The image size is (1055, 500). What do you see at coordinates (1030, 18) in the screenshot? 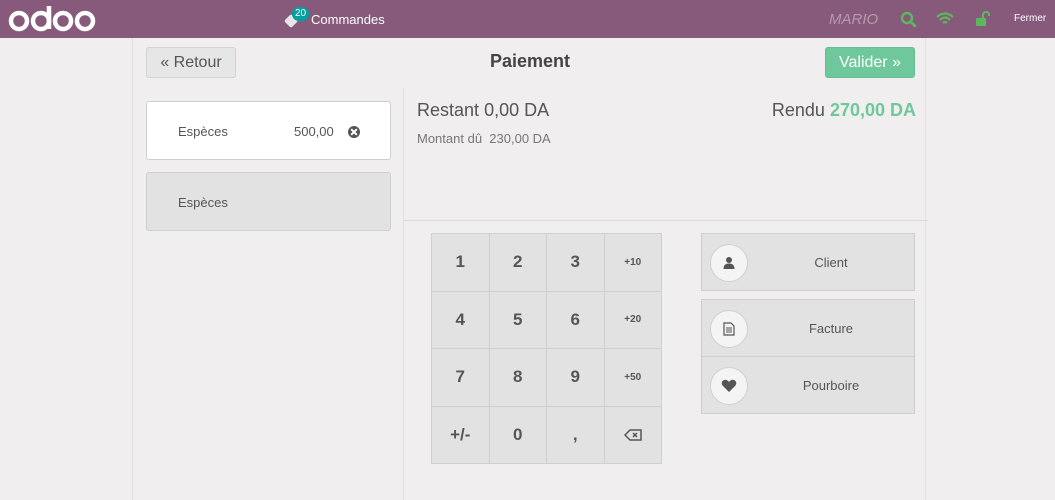
I see `close-button: Fermer` at bounding box center [1030, 18].